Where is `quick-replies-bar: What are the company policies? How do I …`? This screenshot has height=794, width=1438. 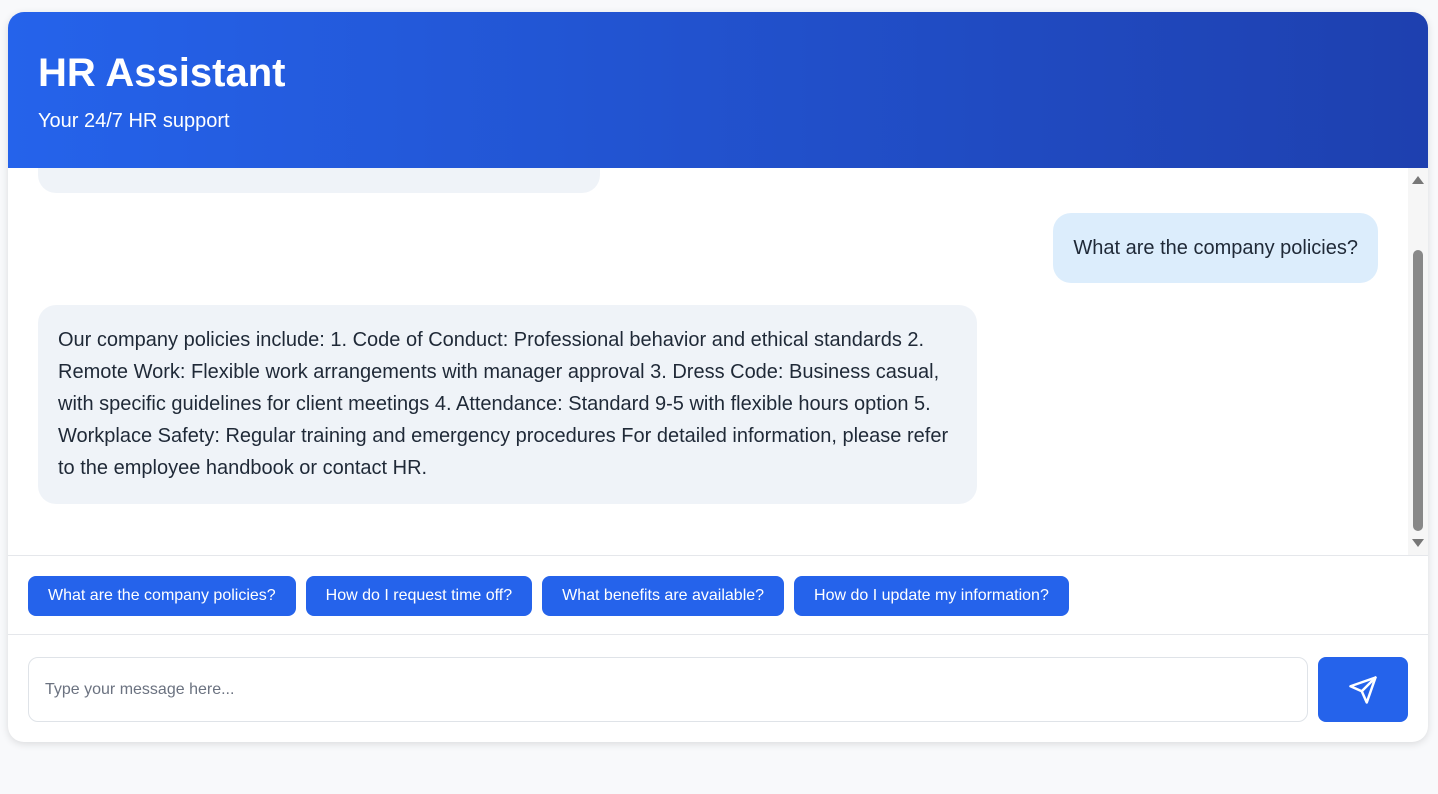
quick-replies-bar: What are the company policies? How do I … is located at coordinates (718, 595).